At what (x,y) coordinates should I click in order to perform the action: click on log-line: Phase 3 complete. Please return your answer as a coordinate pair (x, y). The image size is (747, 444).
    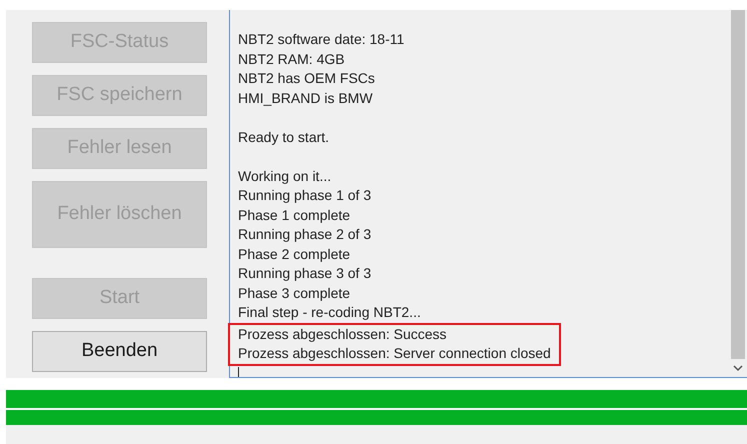
    Looking at the image, I should click on (295, 293).